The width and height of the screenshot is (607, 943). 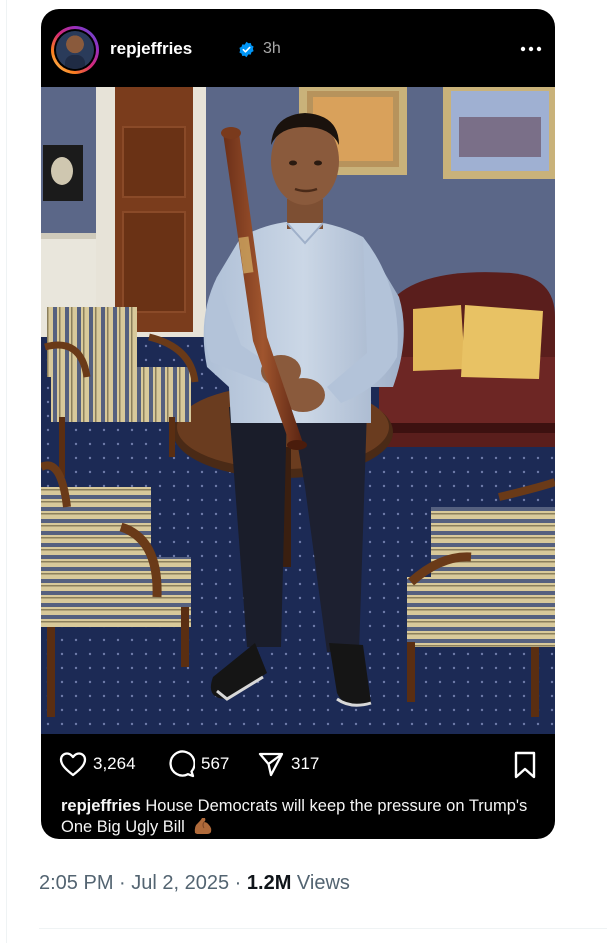 I want to click on views-count: 1.2M, so click(x=269, y=883).